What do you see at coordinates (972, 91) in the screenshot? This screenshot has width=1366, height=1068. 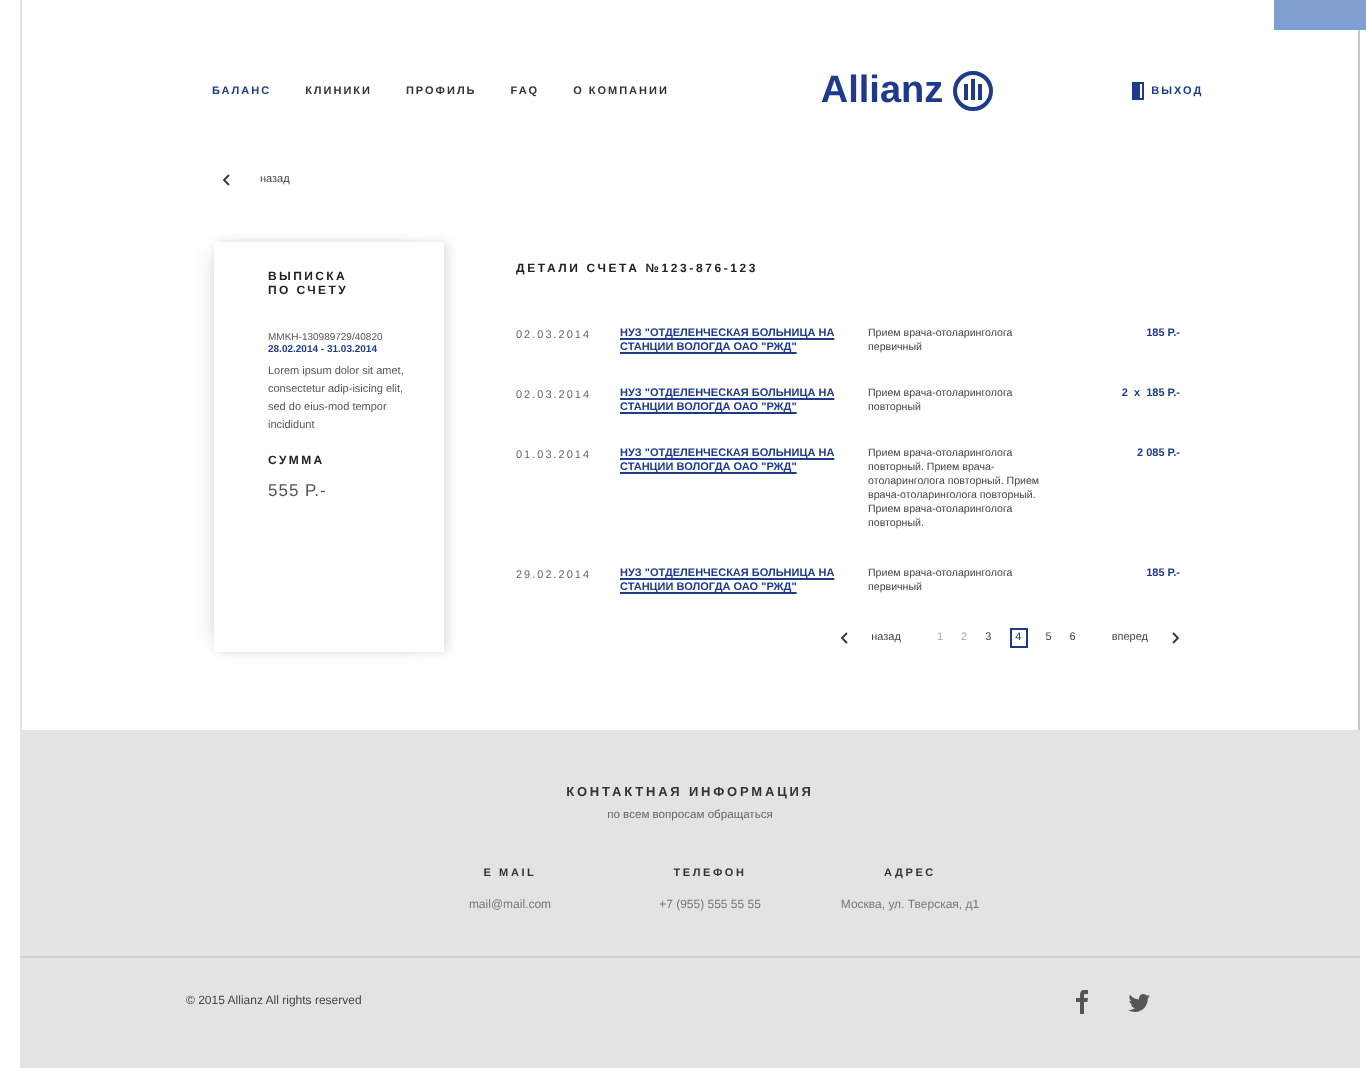 I see `logo-icon` at bounding box center [972, 91].